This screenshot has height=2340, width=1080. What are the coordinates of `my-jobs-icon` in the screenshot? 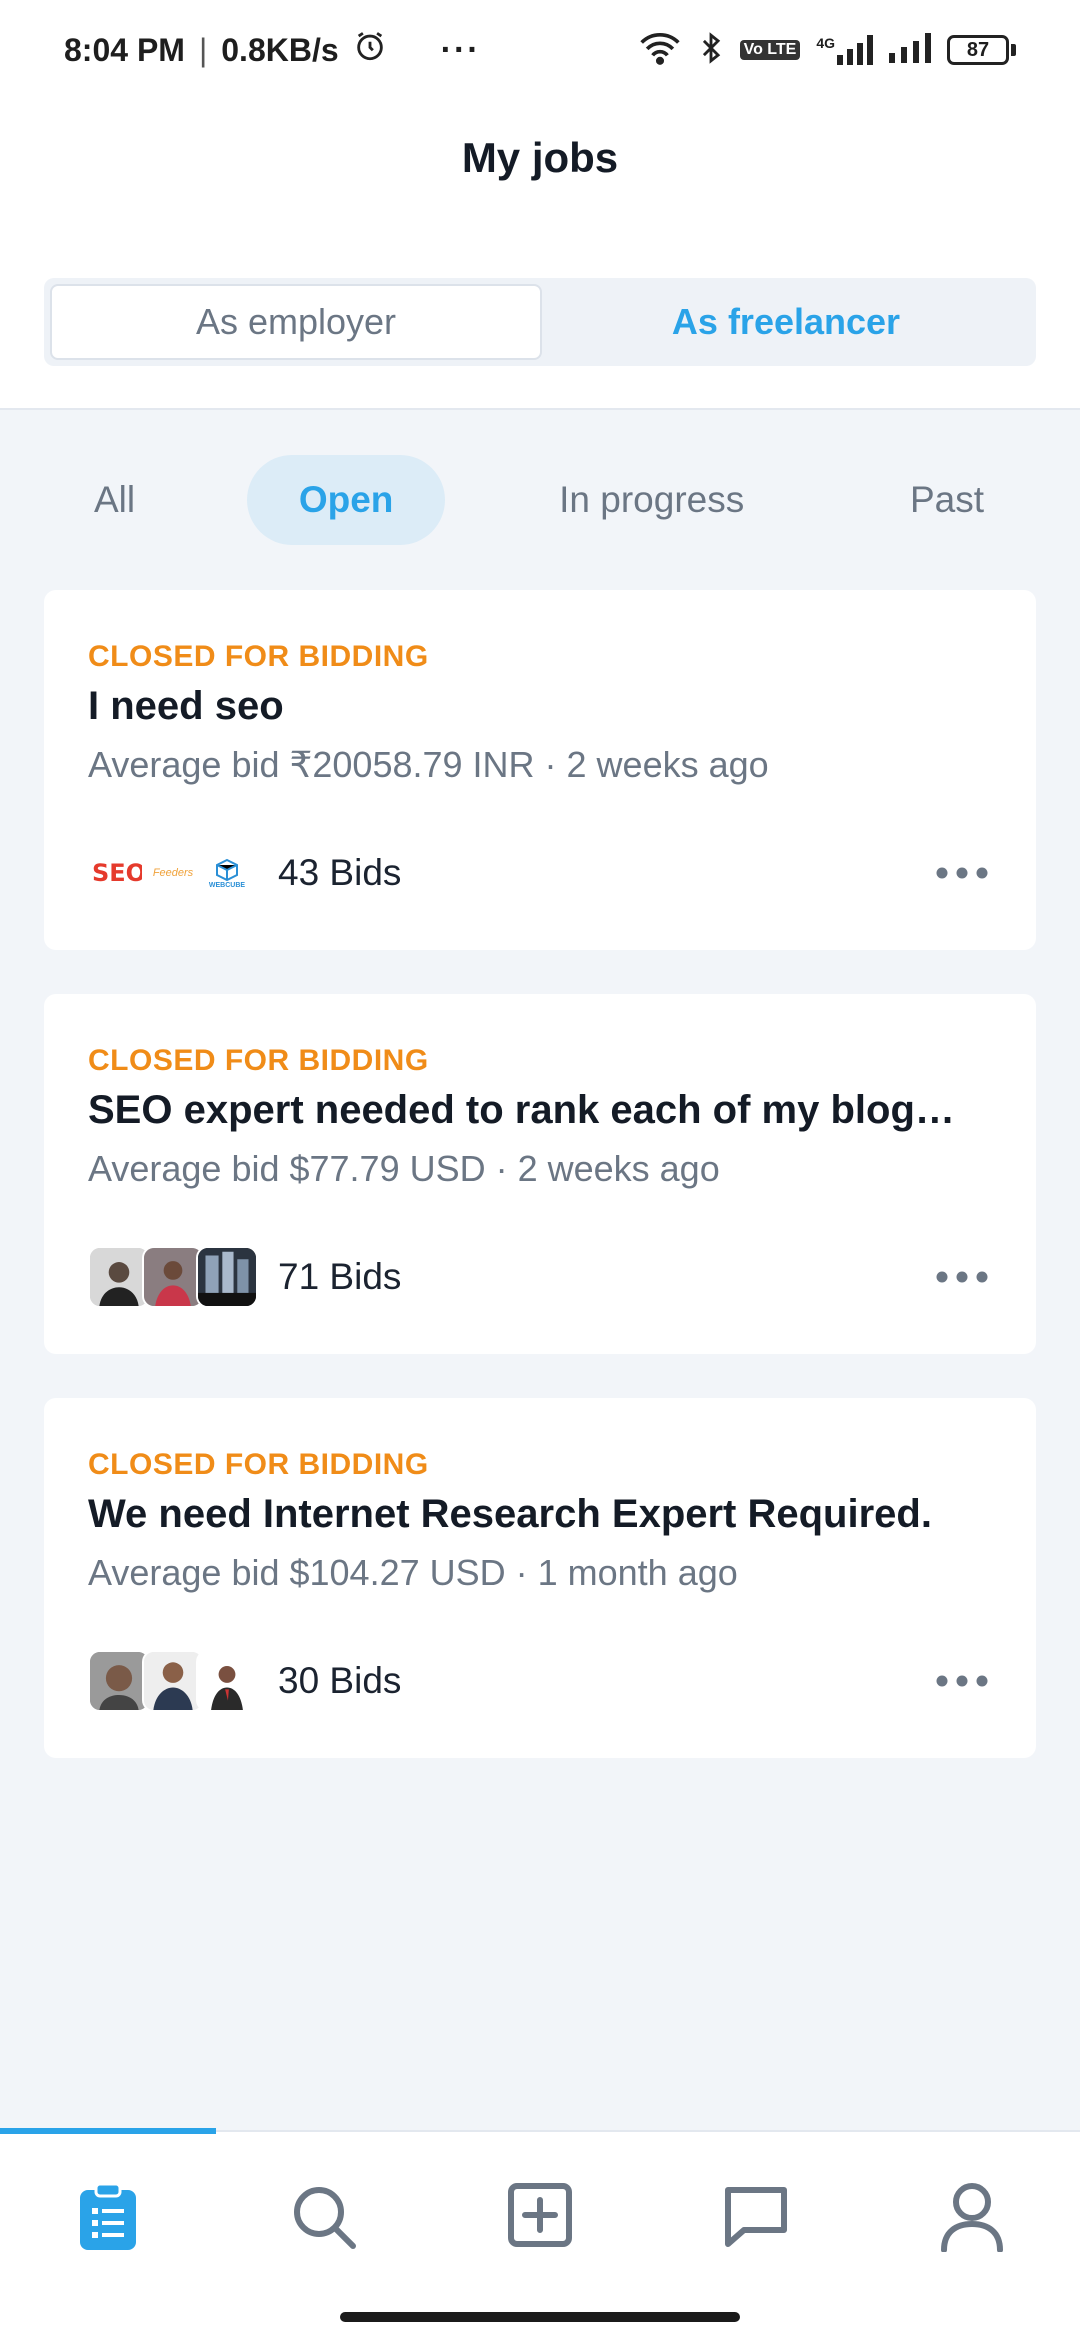 It's located at (108, 2216).